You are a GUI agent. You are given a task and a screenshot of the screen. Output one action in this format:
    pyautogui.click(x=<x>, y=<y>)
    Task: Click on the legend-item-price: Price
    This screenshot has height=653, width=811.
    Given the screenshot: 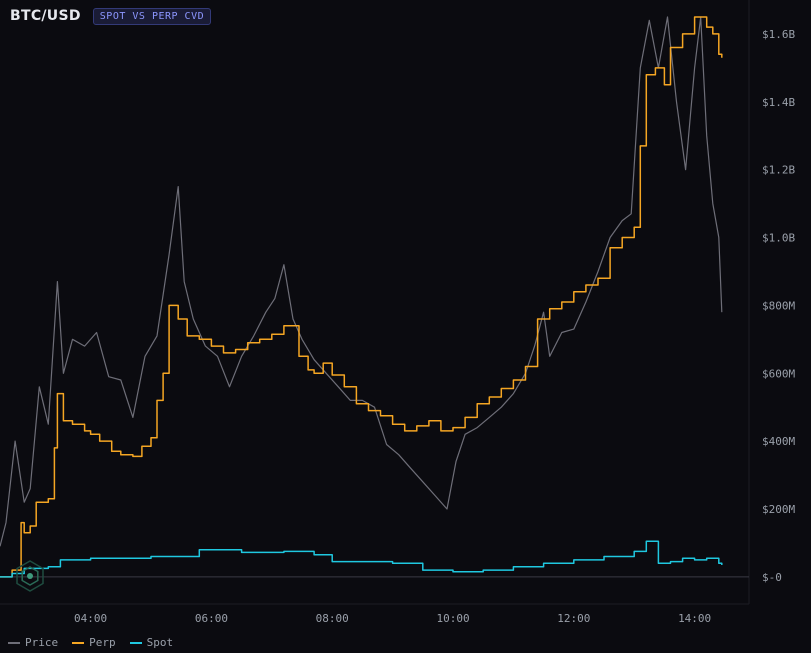 What is the action you would take?
    pyautogui.click(x=33, y=642)
    